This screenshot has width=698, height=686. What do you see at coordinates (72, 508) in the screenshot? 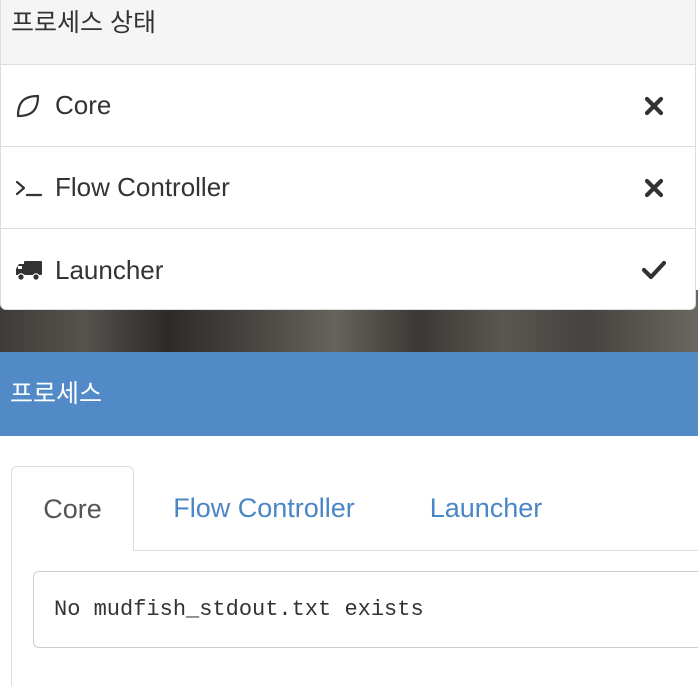
I see `tab-core: Core` at bounding box center [72, 508].